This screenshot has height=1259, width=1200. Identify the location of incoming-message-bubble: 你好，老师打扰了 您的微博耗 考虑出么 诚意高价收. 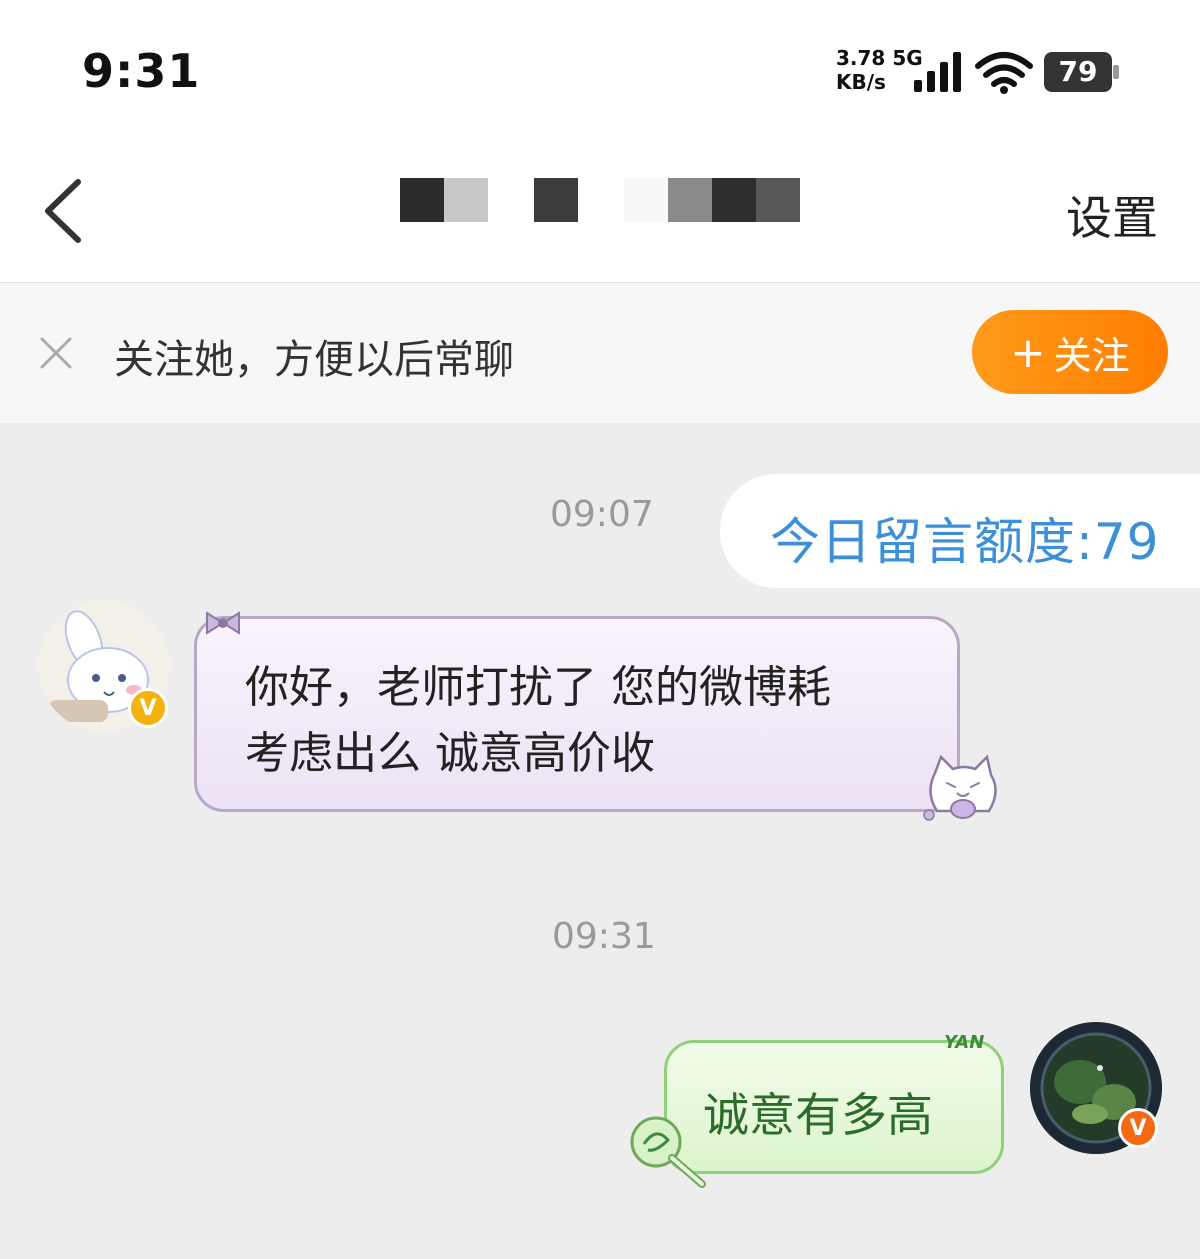
(595, 716).